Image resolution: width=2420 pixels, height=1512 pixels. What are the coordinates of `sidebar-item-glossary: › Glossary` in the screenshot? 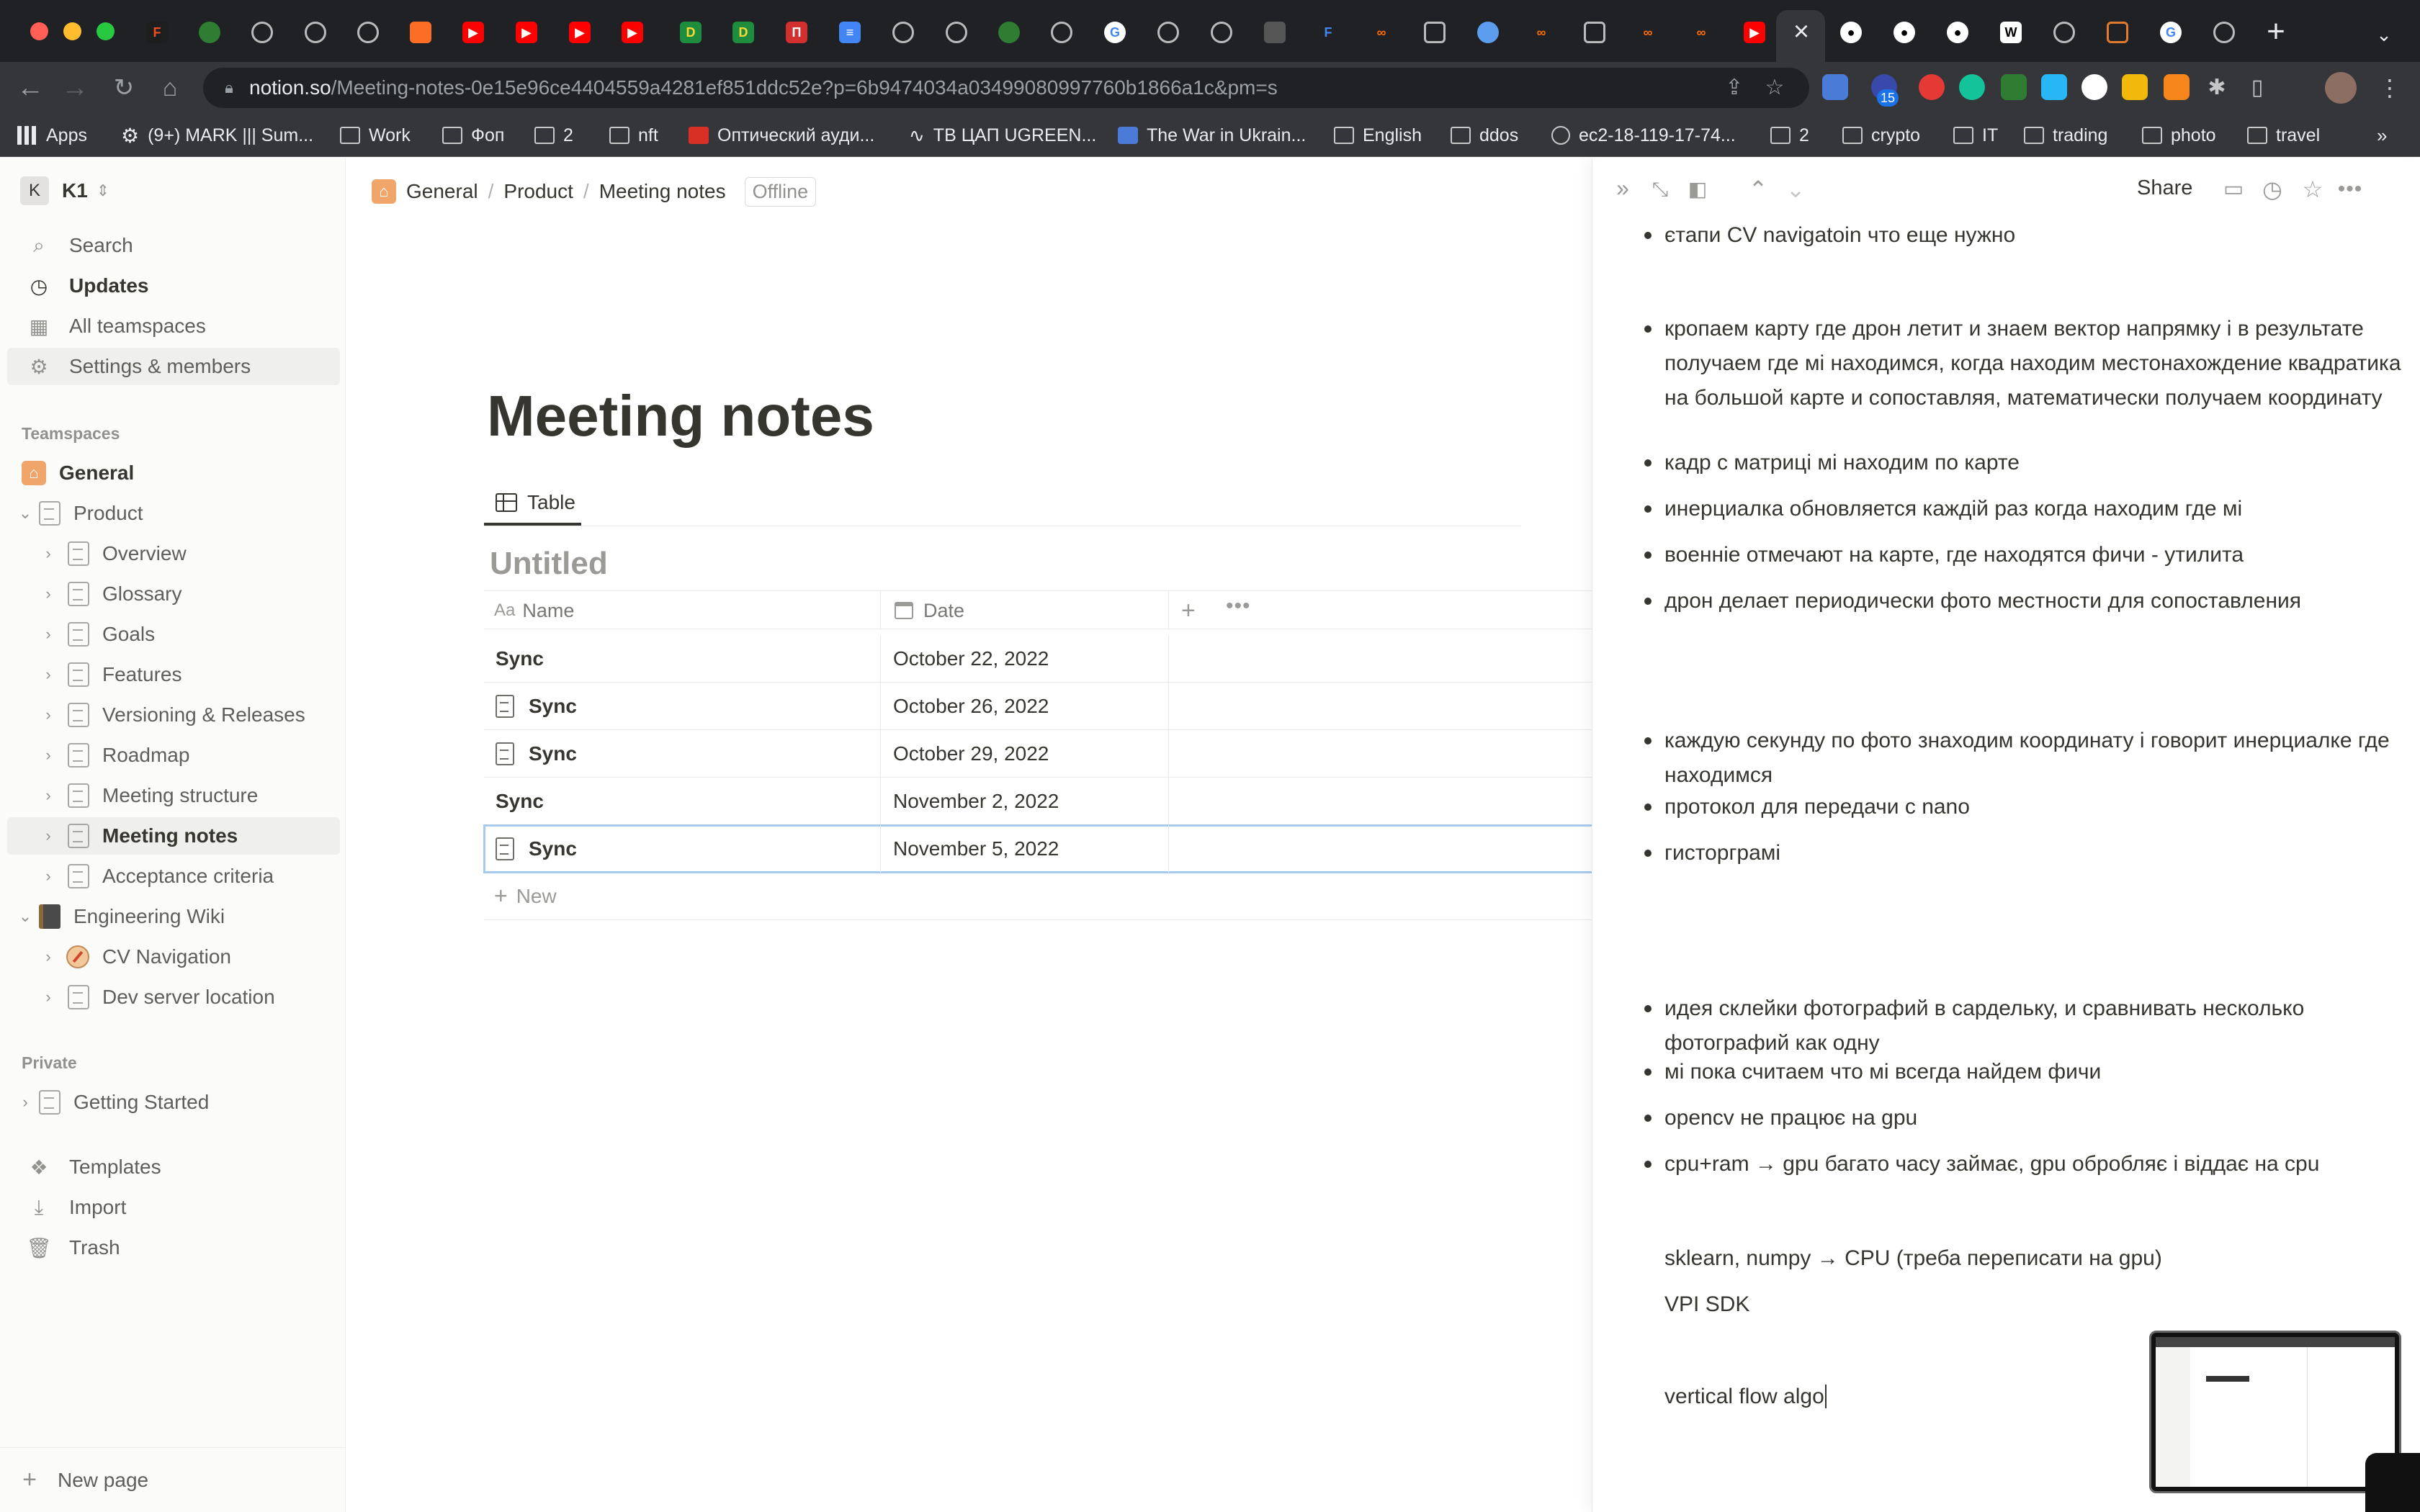 It's located at (173, 594).